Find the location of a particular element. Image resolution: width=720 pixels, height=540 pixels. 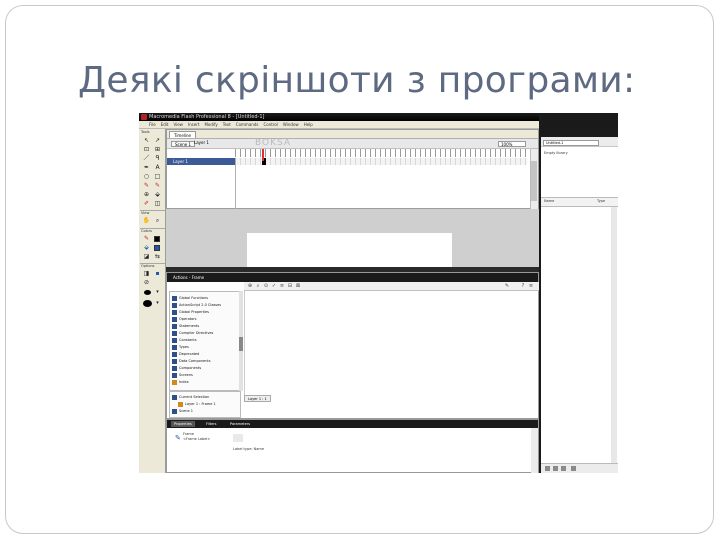

brush-tool-icon: ✎ is located at coordinates (157, 186).